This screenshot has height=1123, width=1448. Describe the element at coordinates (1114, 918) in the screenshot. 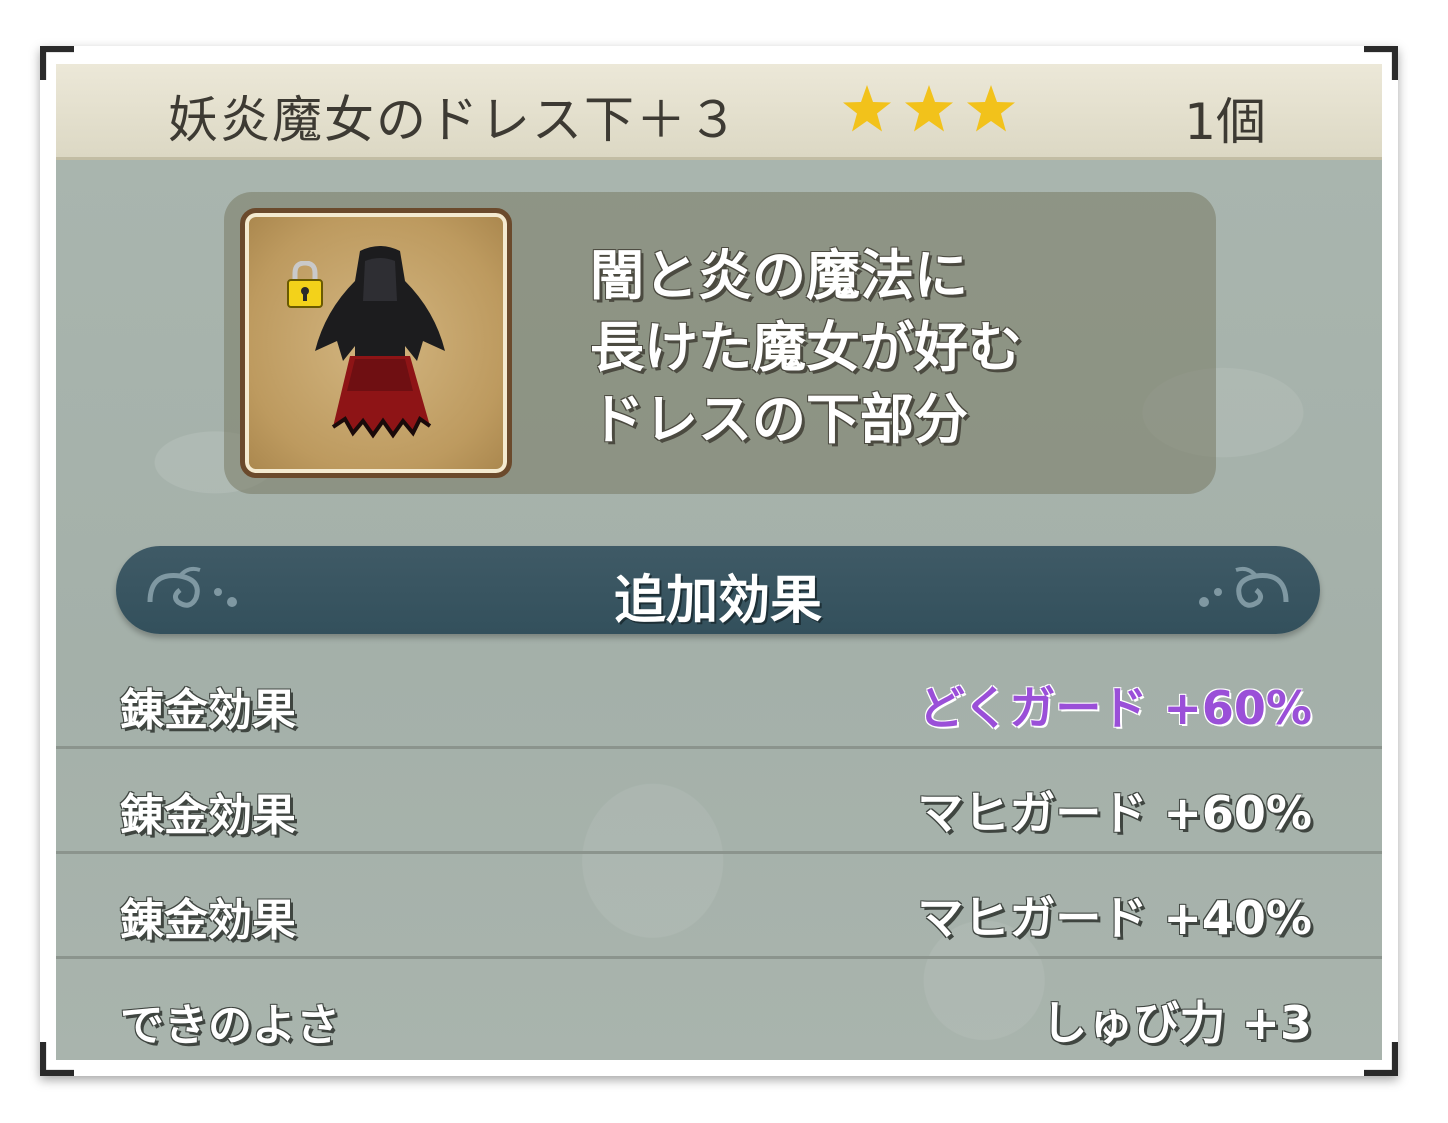

I see `effect-value: マヒガード +40%` at that location.